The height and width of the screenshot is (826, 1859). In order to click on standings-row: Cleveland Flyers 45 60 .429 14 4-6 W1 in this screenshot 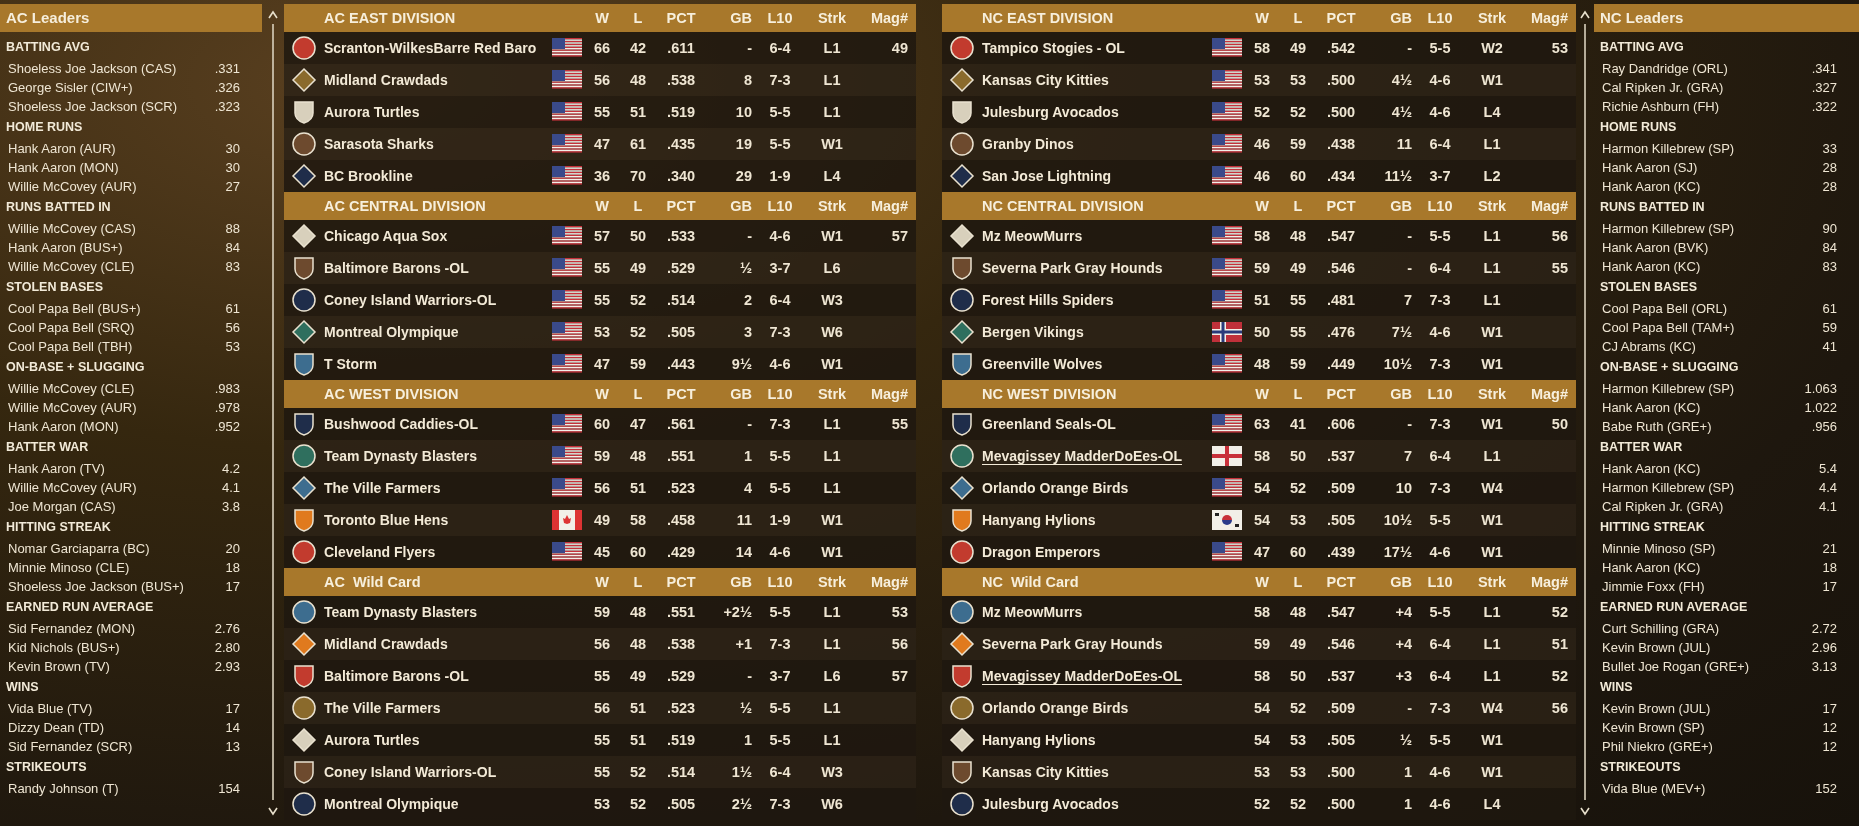, I will do `click(600, 552)`.